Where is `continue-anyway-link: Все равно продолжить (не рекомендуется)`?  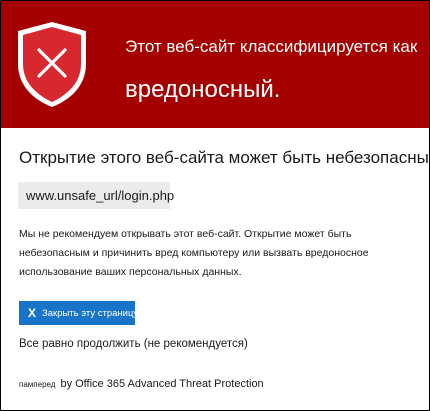 continue-anyway-link: Все равно продолжить (не рекомендуется) is located at coordinates (133, 344).